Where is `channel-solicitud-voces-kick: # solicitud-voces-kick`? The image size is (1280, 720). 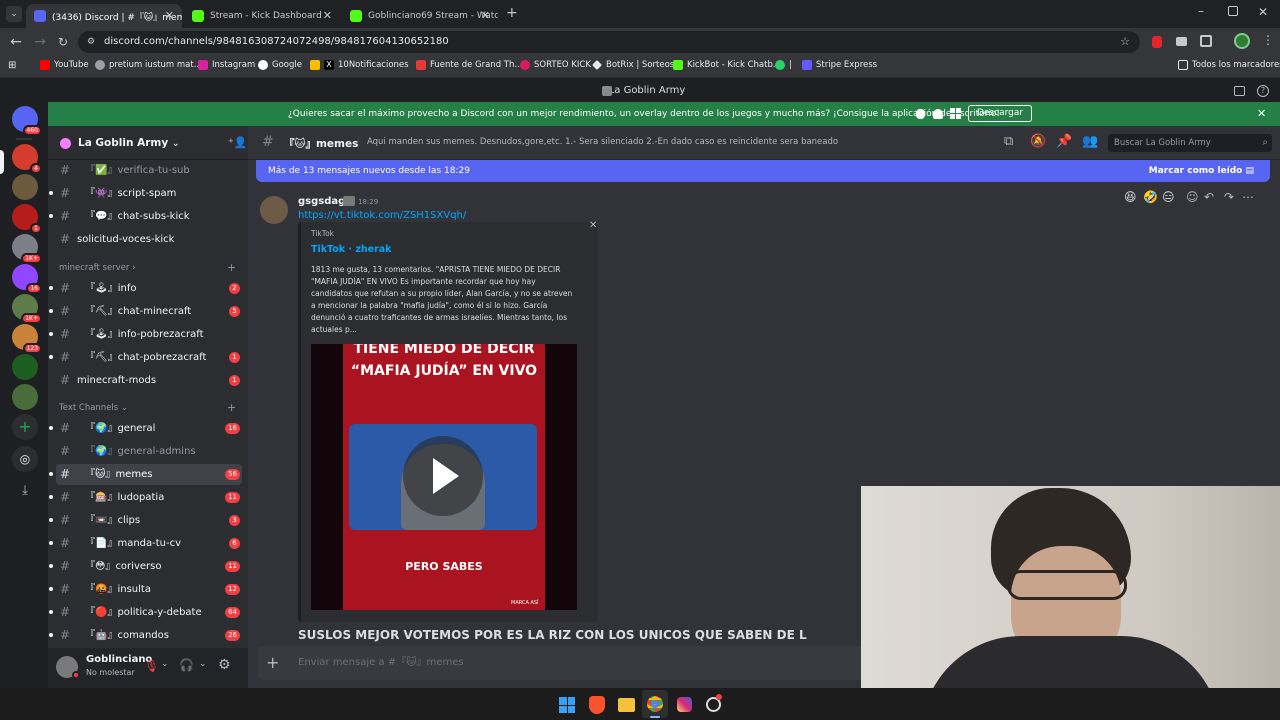 channel-solicitud-voces-kick: # solicitud-voces-kick is located at coordinates (149, 239).